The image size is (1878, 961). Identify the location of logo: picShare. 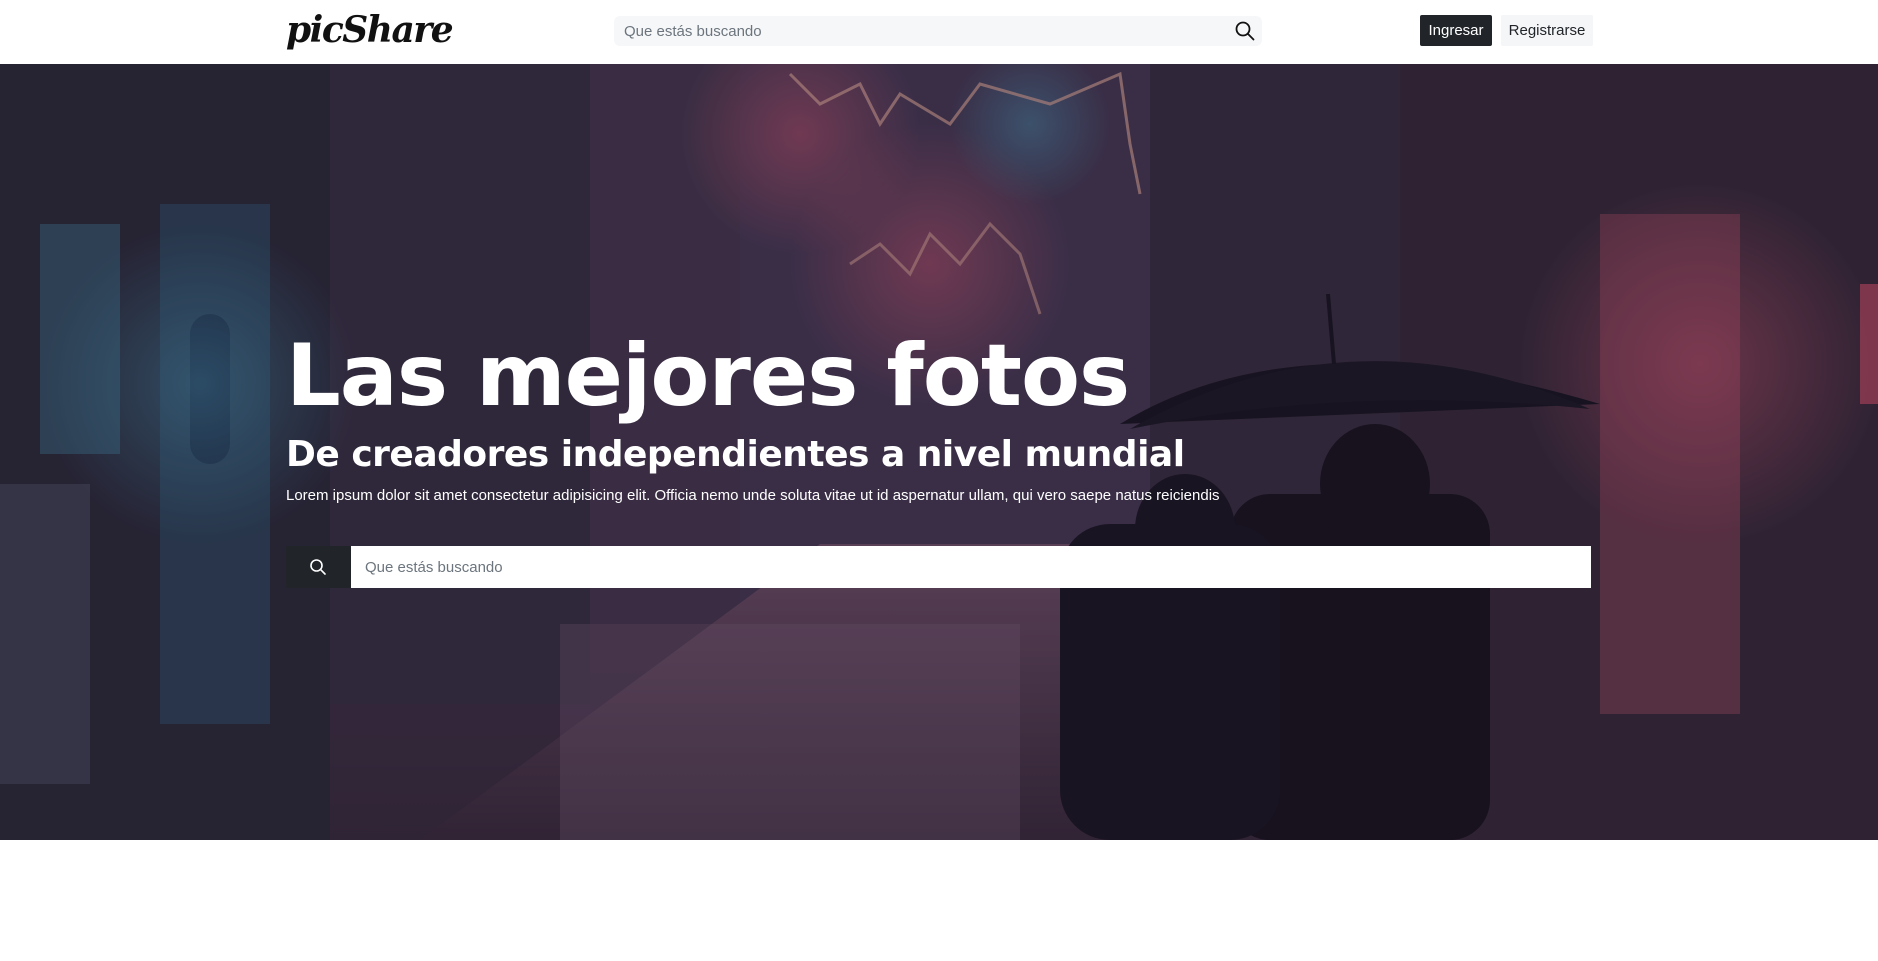
(370, 30).